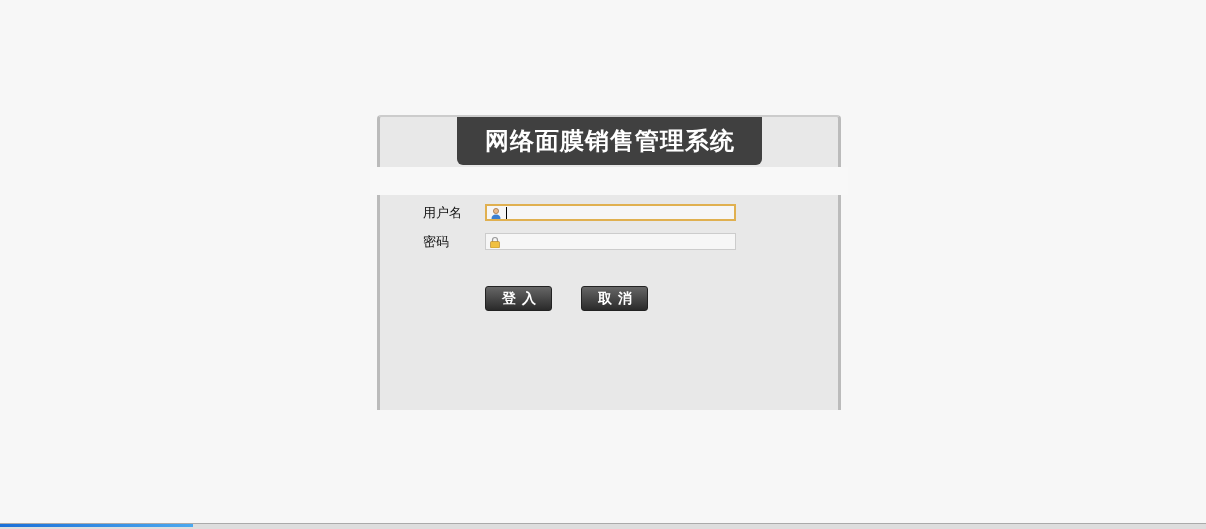  What do you see at coordinates (496, 212) in the screenshot?
I see `user-icon` at bounding box center [496, 212].